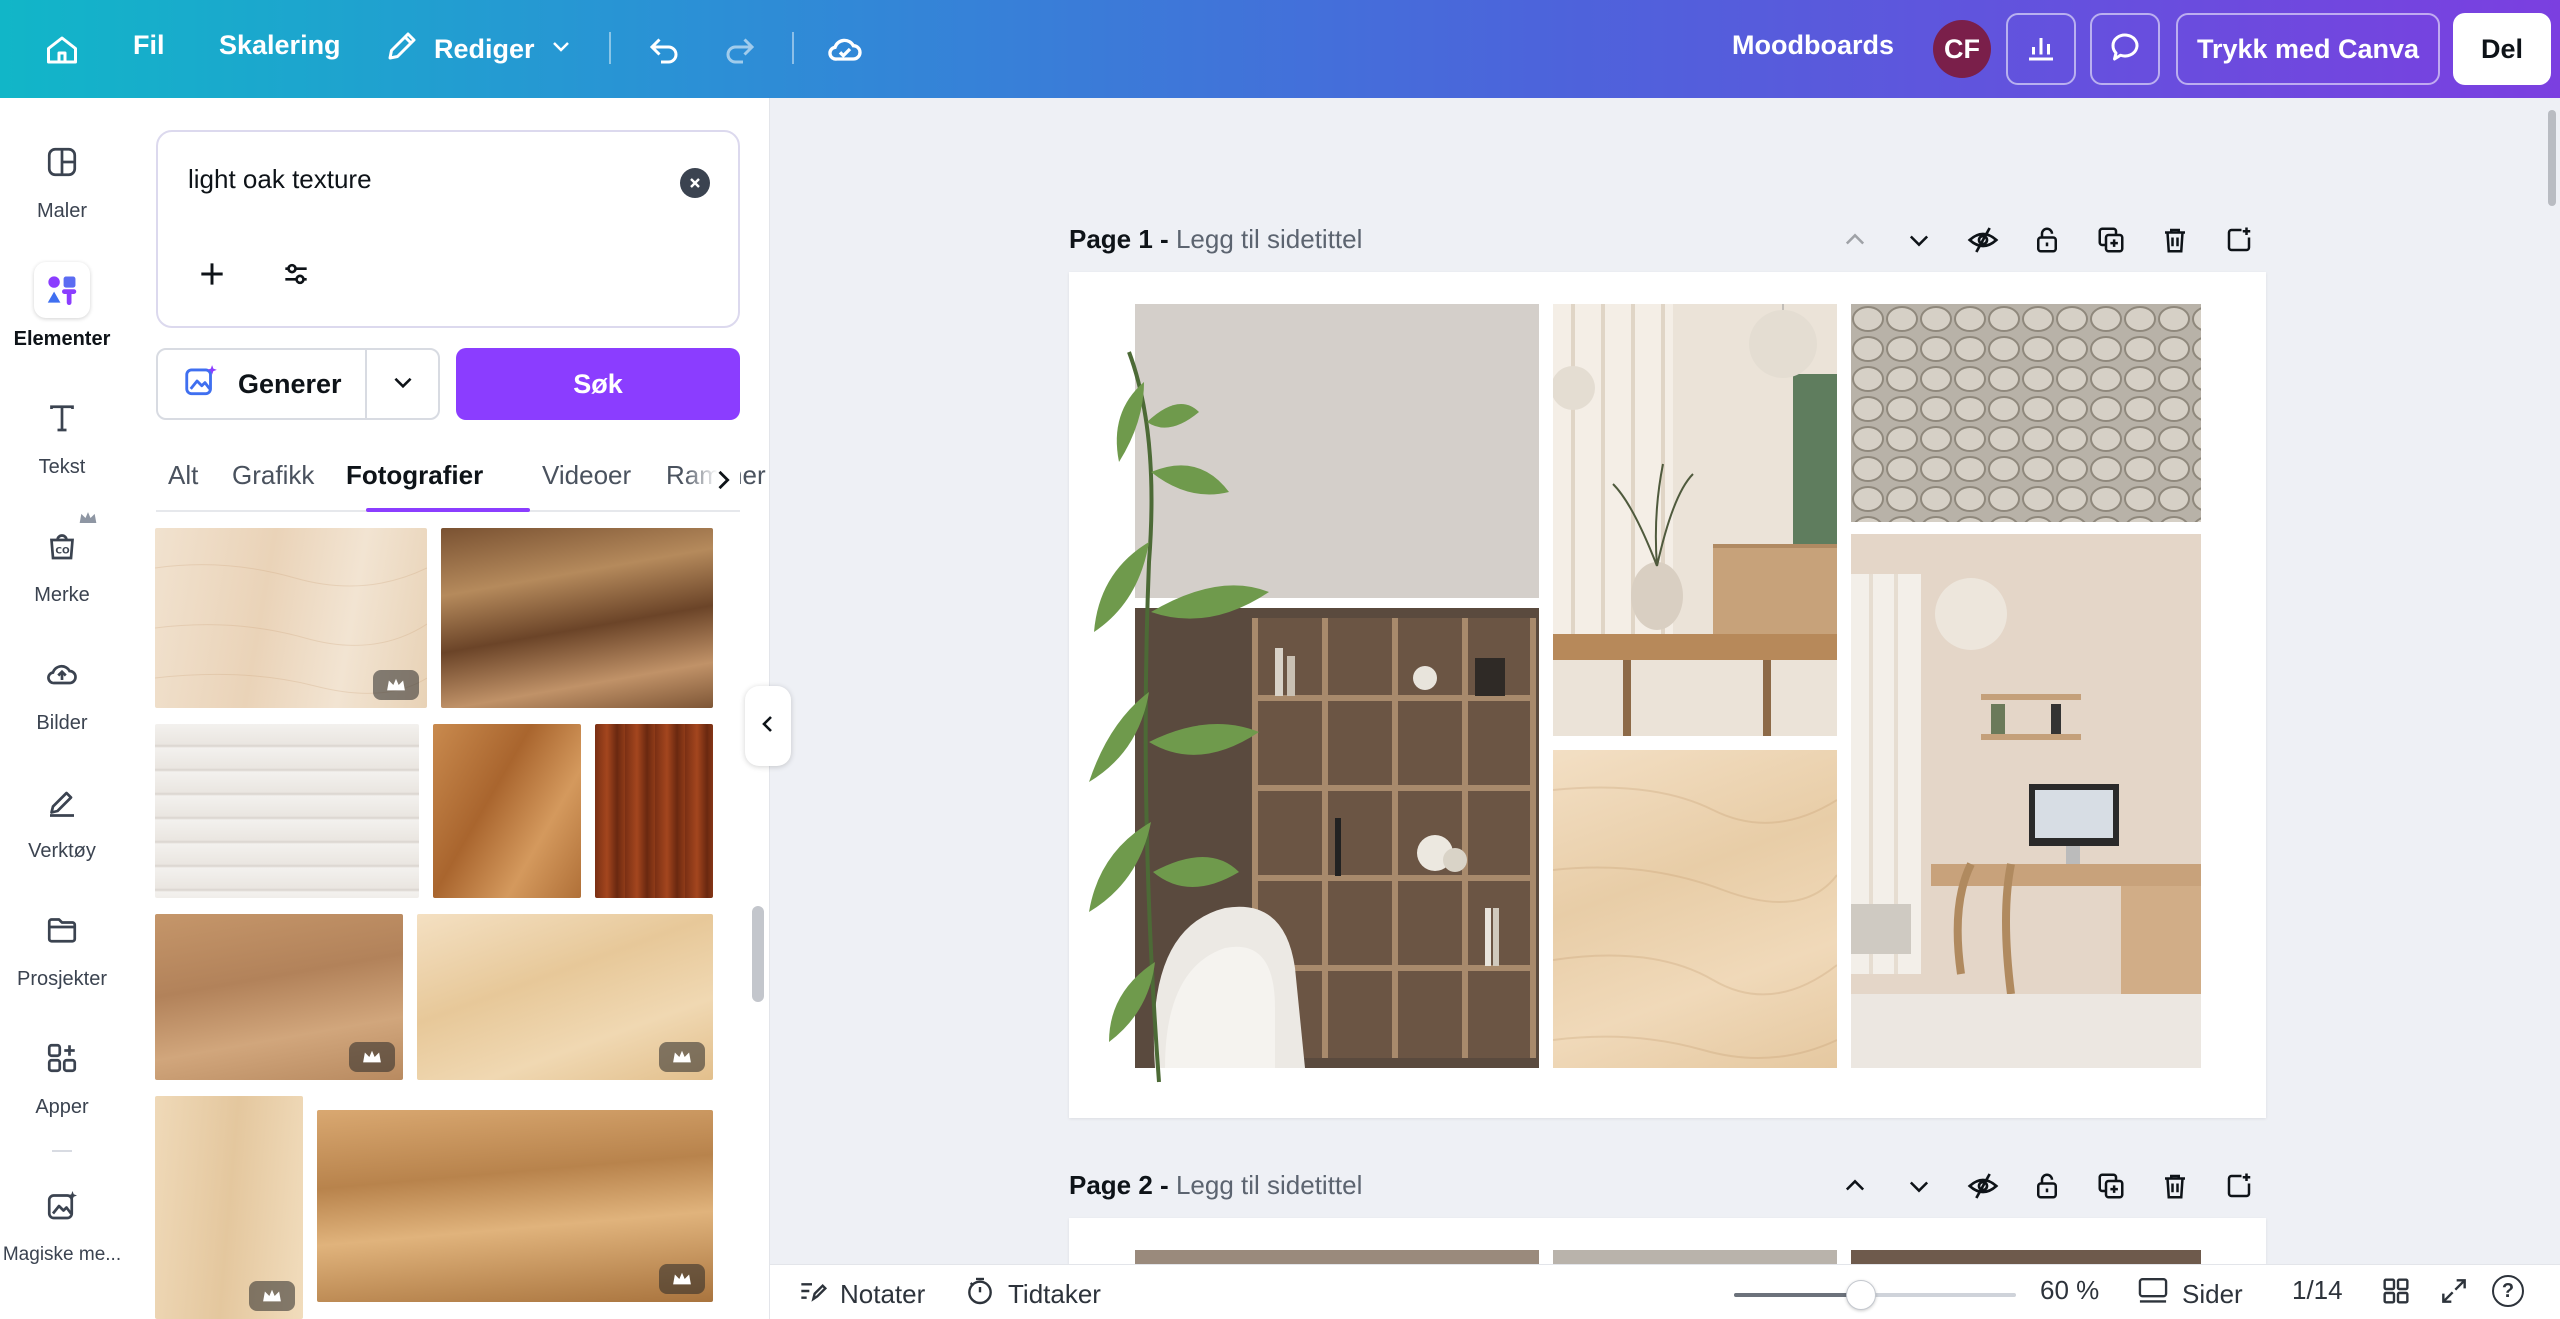 This screenshot has width=2560, height=1319. I want to click on page-title: Page 1 - Legg til sidetittel, so click(1215, 239).